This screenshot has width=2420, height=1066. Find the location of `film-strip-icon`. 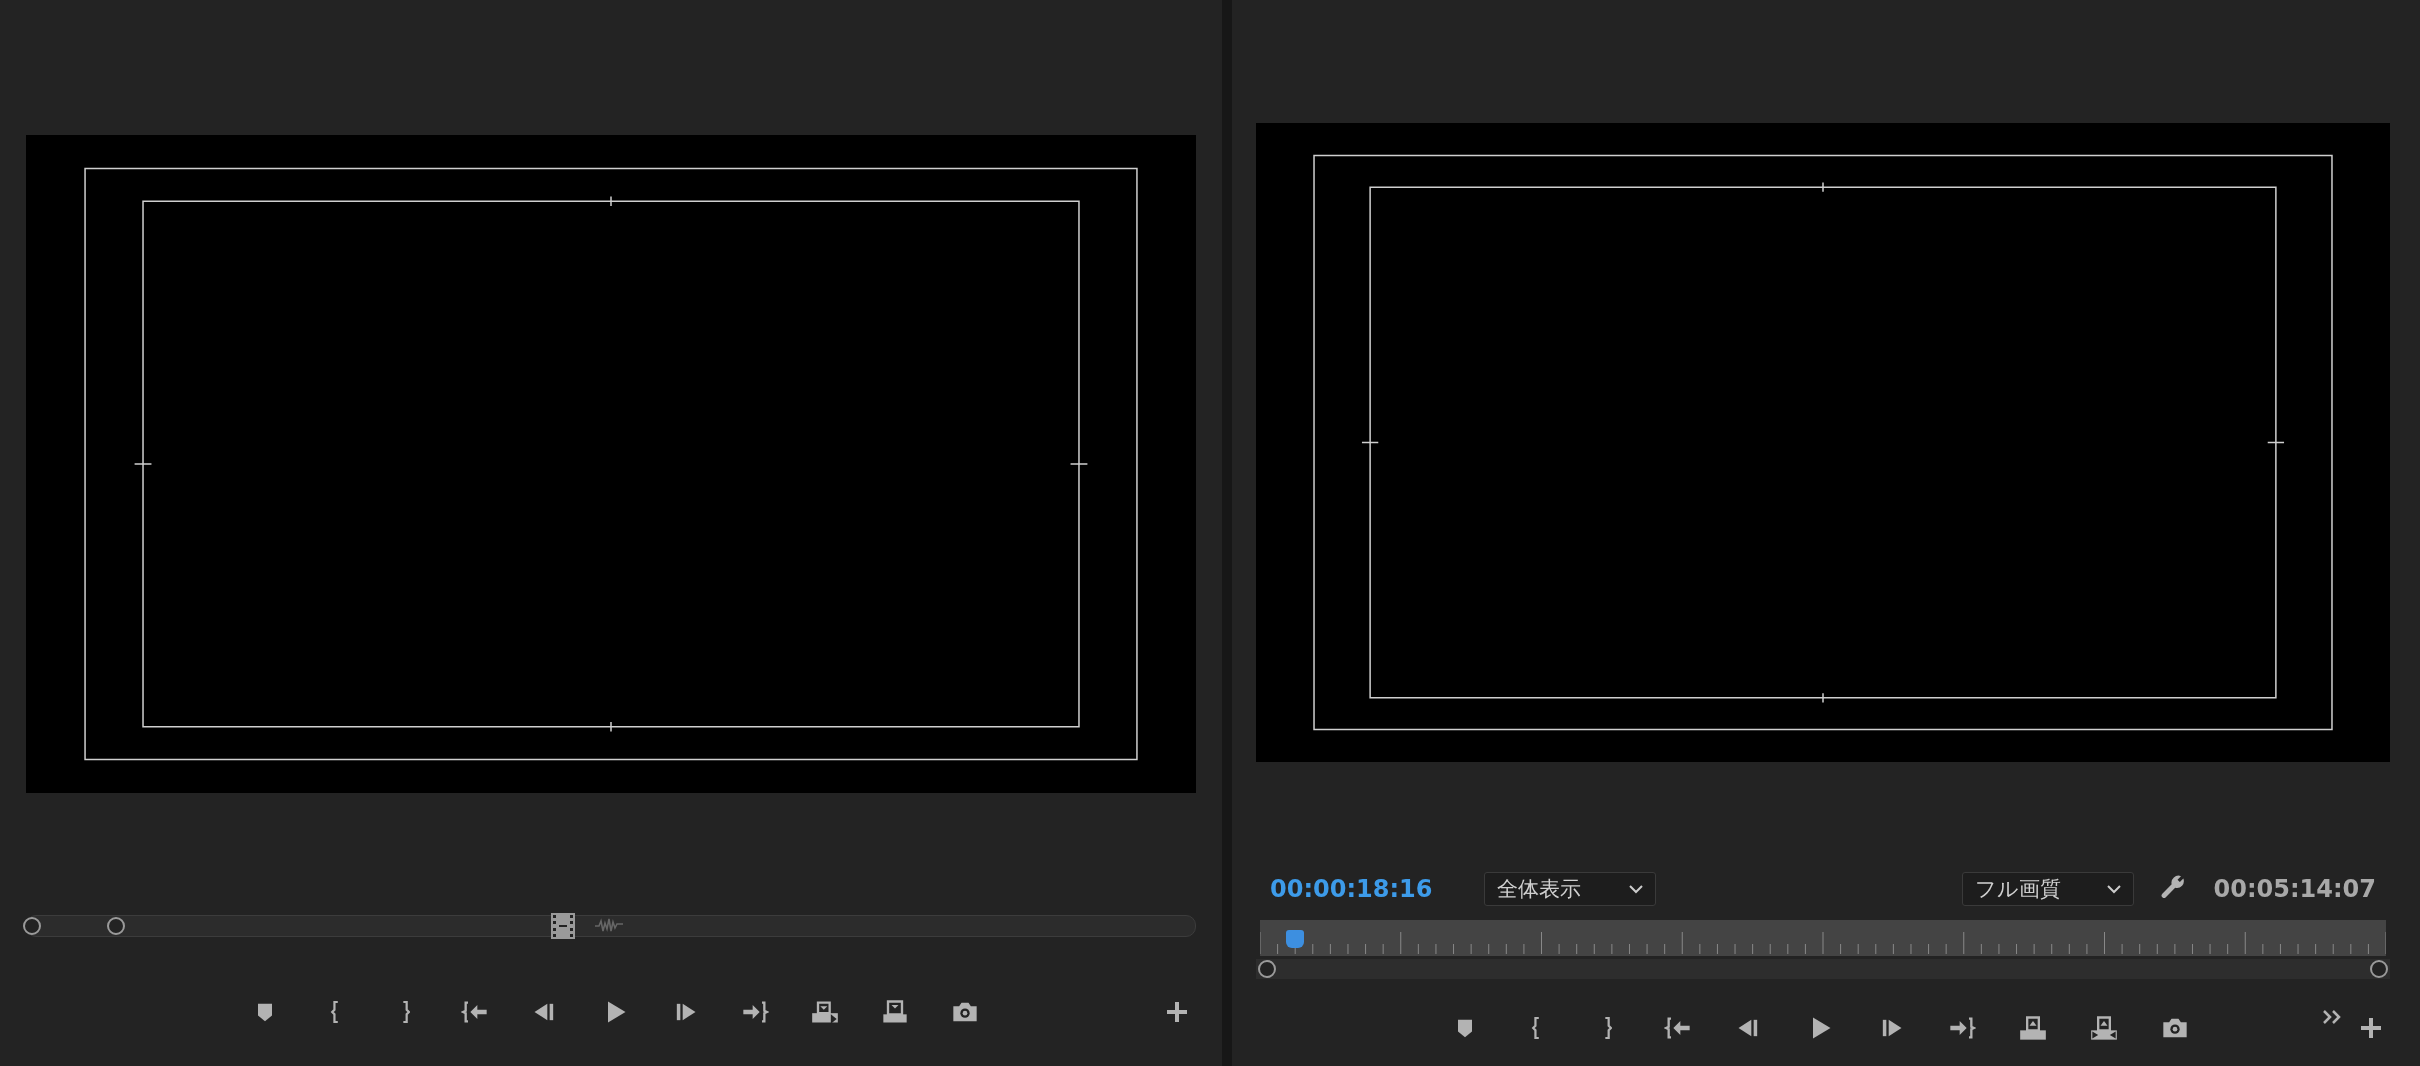

film-strip-icon is located at coordinates (563, 926).